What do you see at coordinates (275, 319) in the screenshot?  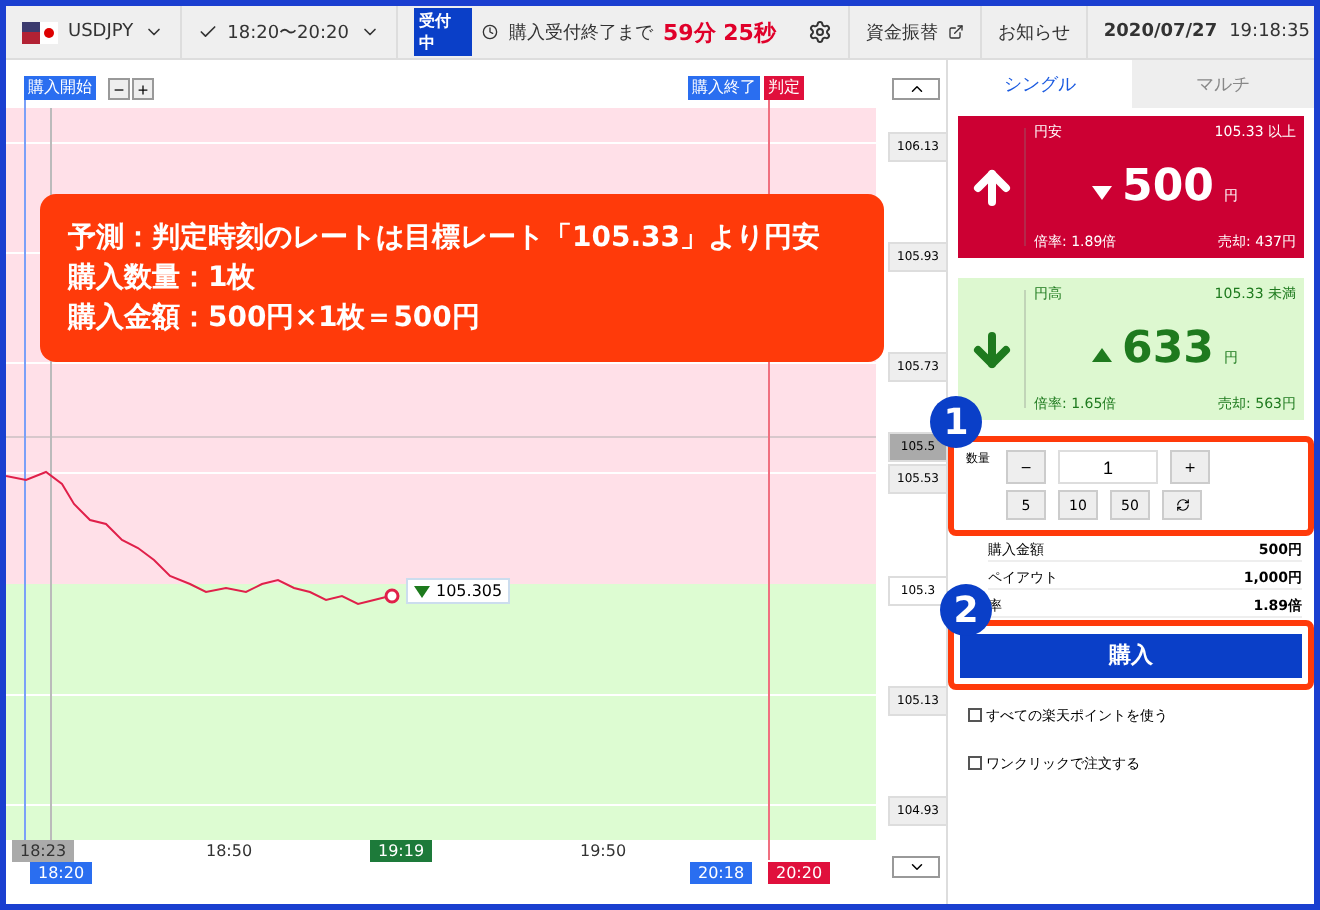 I see `callout-text: 購入金額：500円×1枚＝500円` at bounding box center [275, 319].